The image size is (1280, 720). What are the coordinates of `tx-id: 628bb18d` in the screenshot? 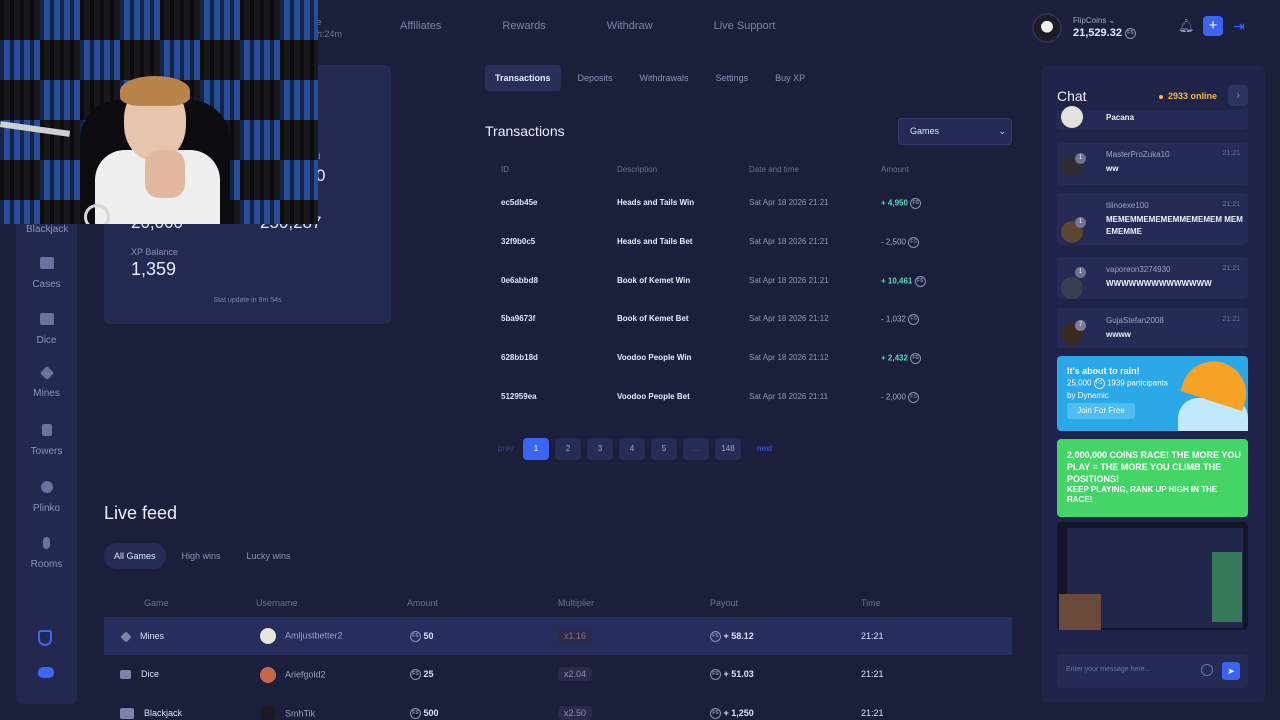 It's located at (519, 357).